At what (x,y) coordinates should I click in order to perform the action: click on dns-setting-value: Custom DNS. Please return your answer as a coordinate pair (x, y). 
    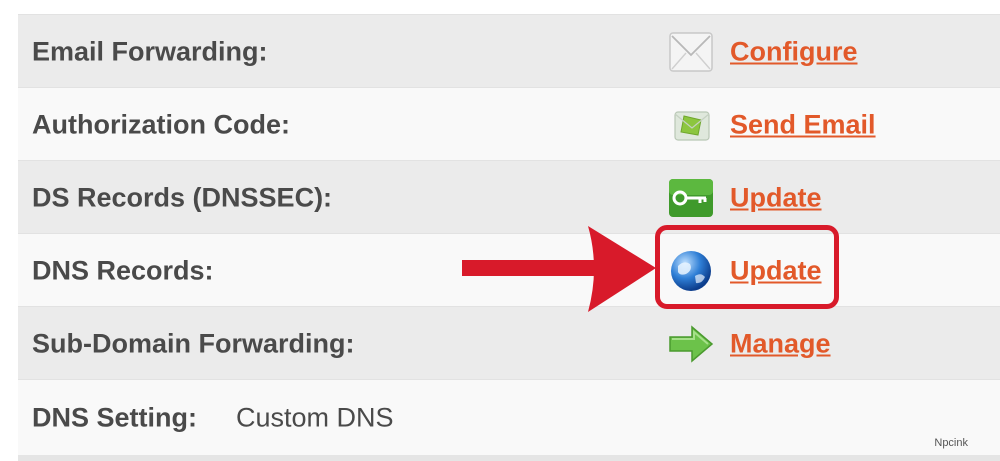
    Looking at the image, I should click on (315, 417).